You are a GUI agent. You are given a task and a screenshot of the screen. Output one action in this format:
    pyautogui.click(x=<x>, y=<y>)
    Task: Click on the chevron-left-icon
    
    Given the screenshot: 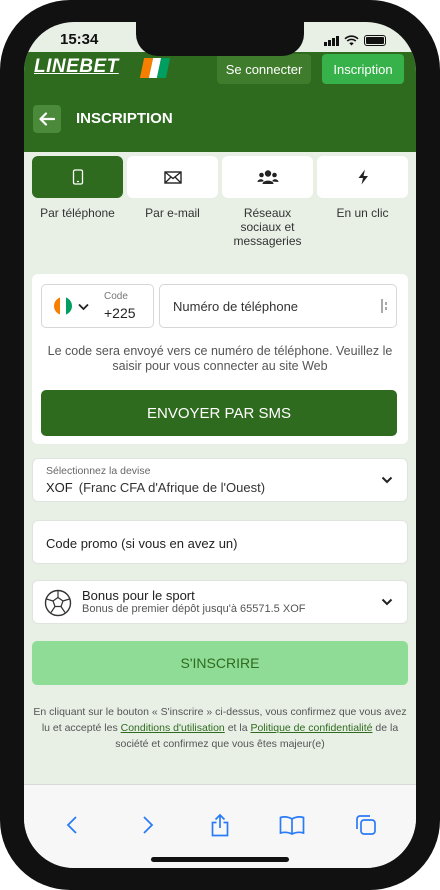 What is the action you would take?
    pyautogui.click(x=71, y=825)
    